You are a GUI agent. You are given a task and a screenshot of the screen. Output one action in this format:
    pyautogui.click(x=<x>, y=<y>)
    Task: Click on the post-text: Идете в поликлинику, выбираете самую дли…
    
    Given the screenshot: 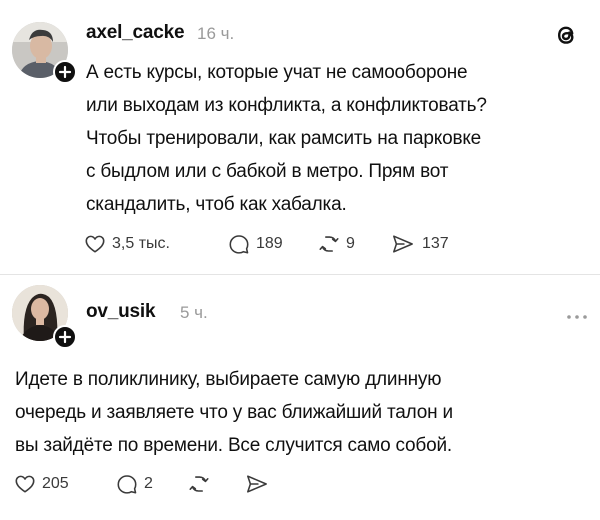 What is the action you would take?
    pyautogui.click(x=234, y=412)
    